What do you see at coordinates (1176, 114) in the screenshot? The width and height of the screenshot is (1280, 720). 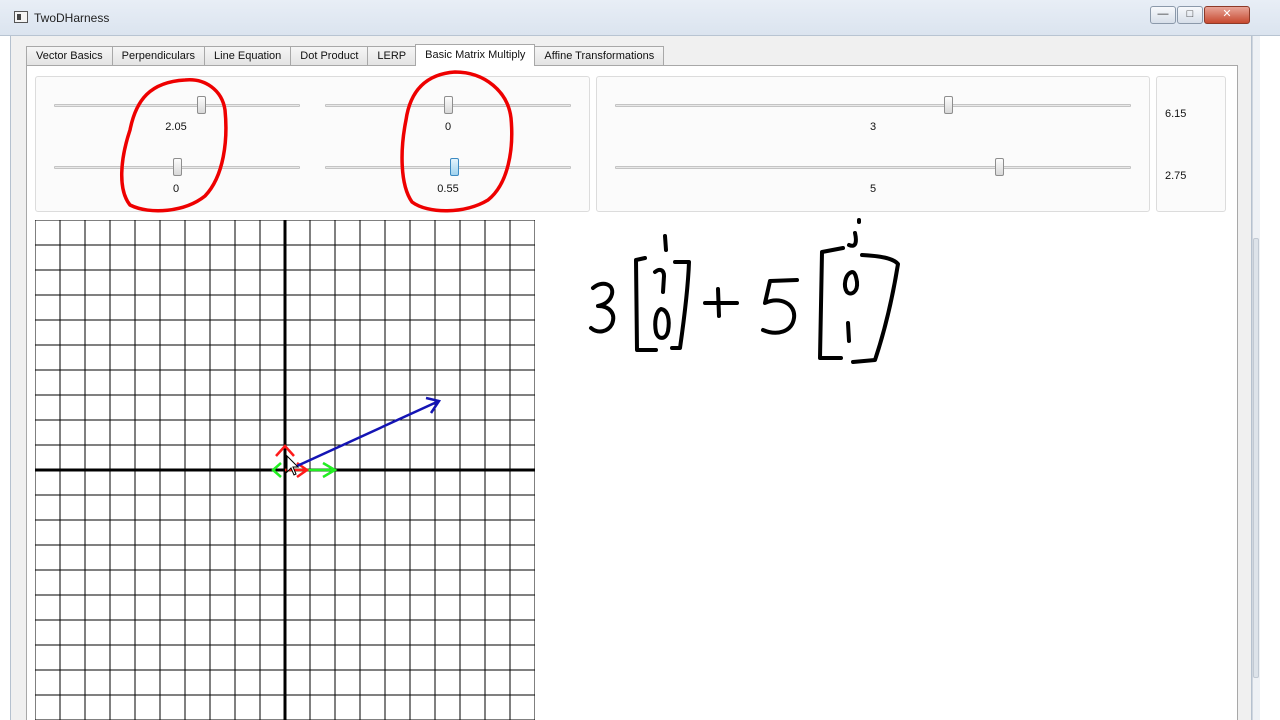 I see `result-x: 6.15` at bounding box center [1176, 114].